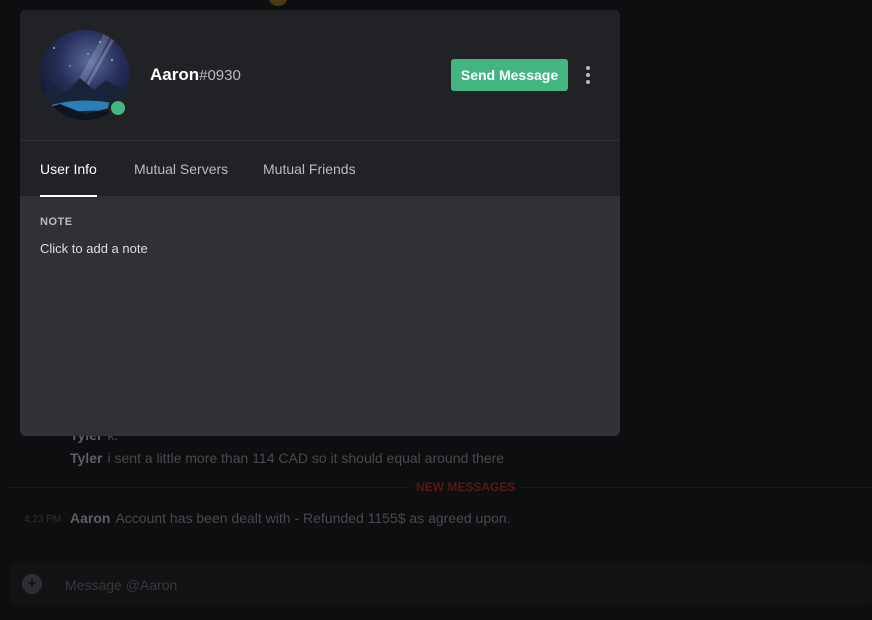  I want to click on message-composer: +, so click(441, 584).